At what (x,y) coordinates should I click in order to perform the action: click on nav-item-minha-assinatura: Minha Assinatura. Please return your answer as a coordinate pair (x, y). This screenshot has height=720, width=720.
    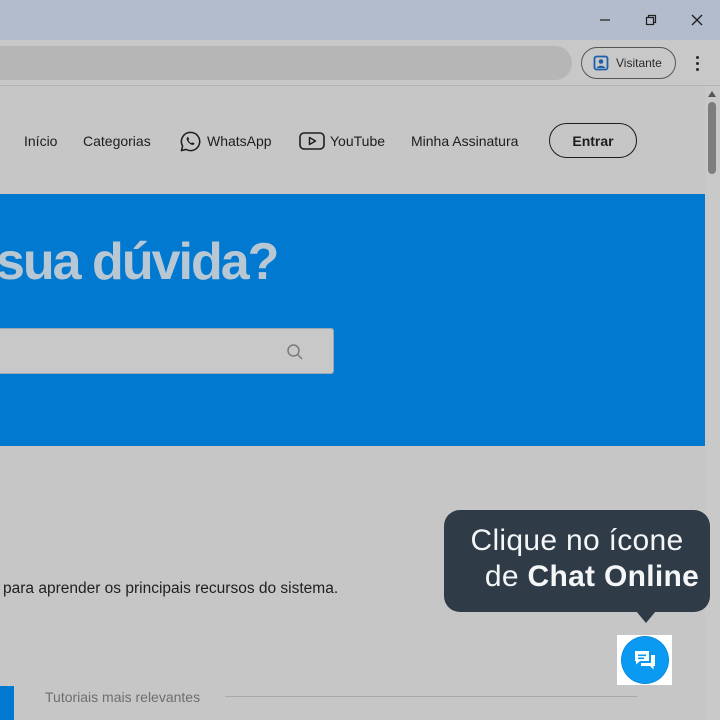
    Looking at the image, I should click on (464, 141).